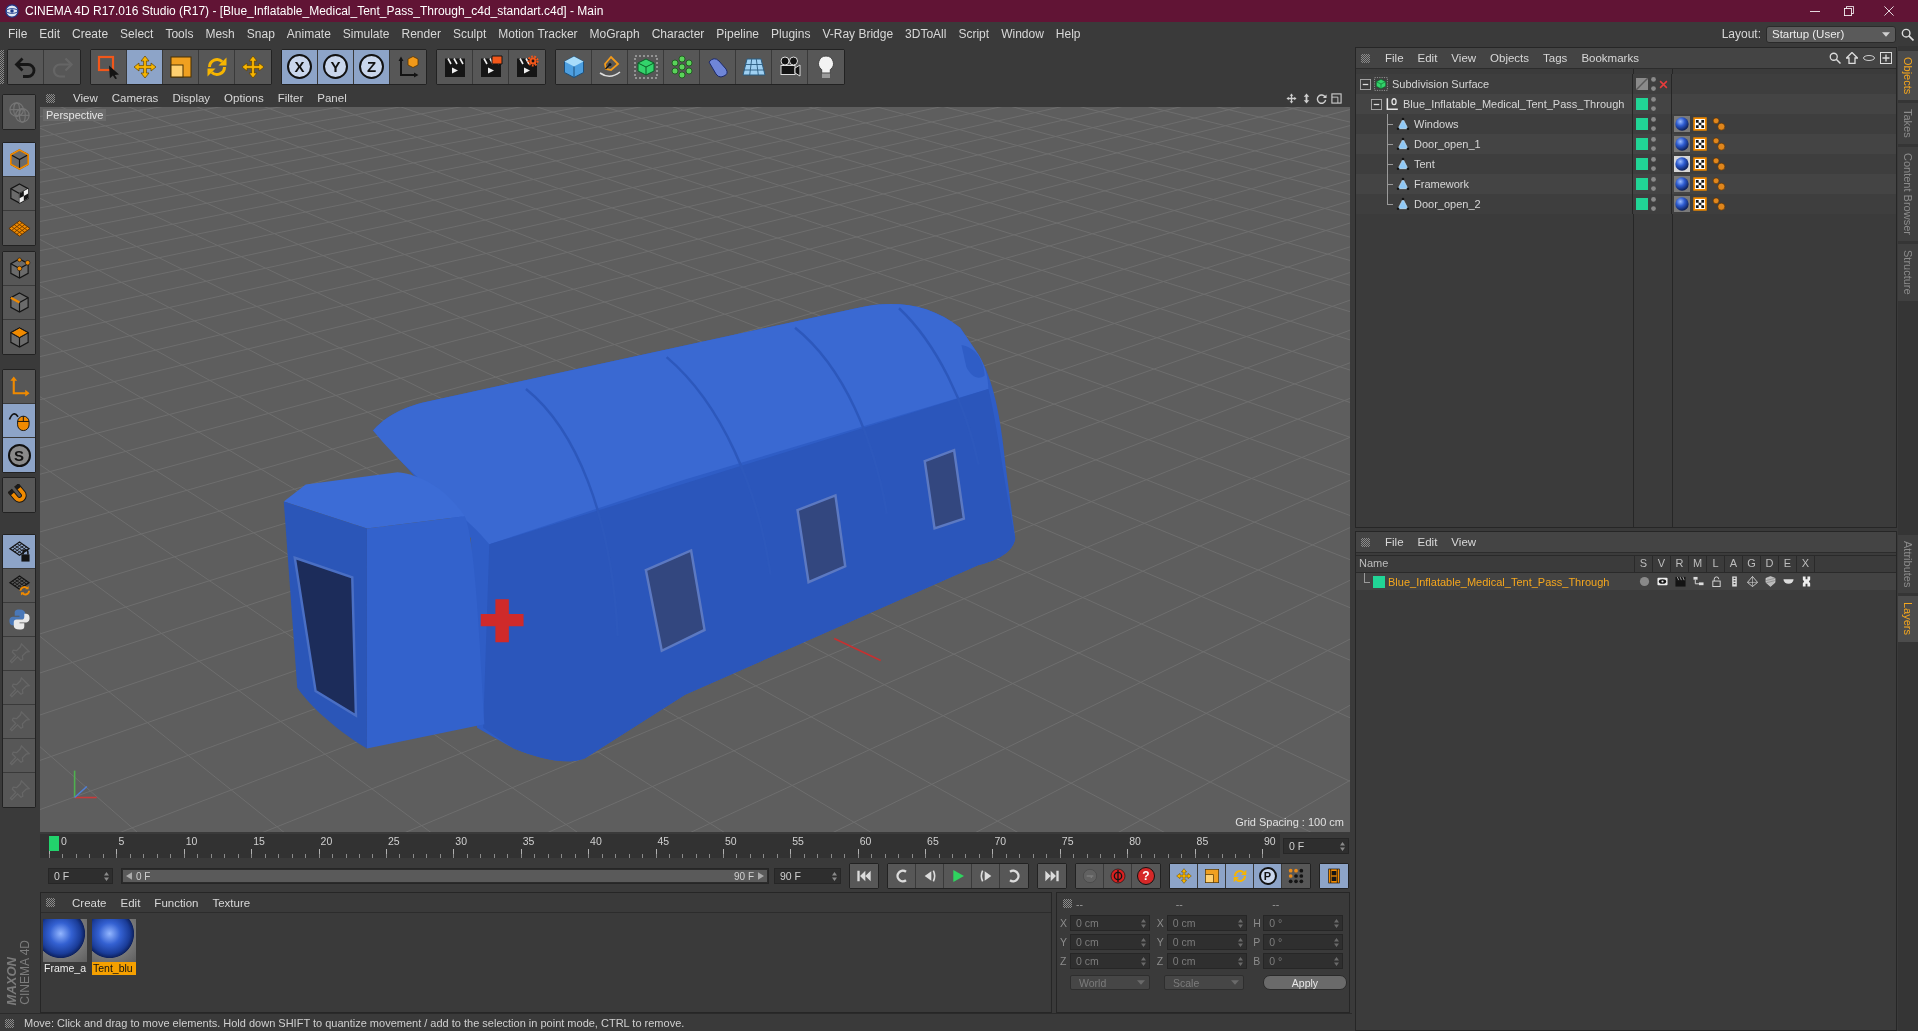 The image size is (1918, 1031). I want to click on cube-button, so click(574, 66).